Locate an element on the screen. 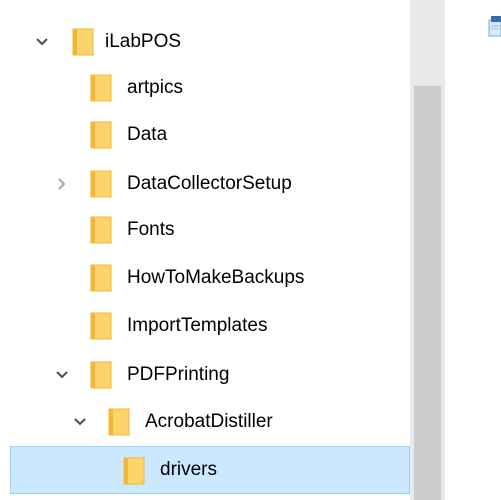 This screenshot has height=500, width=501. tree-item-pdfprinting: PDFPrinting is located at coordinates (205, 375).